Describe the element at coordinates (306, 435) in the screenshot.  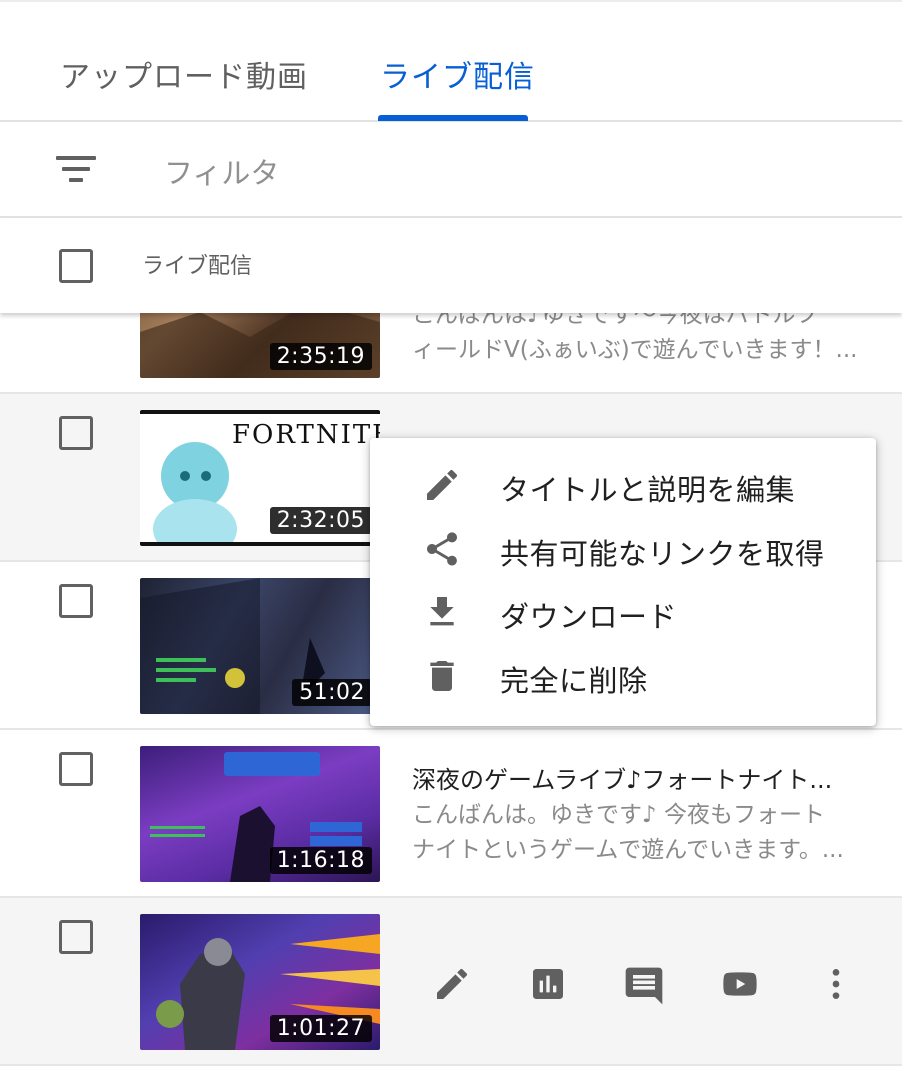
I see `thumbnail-fortnite-text: FORTNITE` at that location.